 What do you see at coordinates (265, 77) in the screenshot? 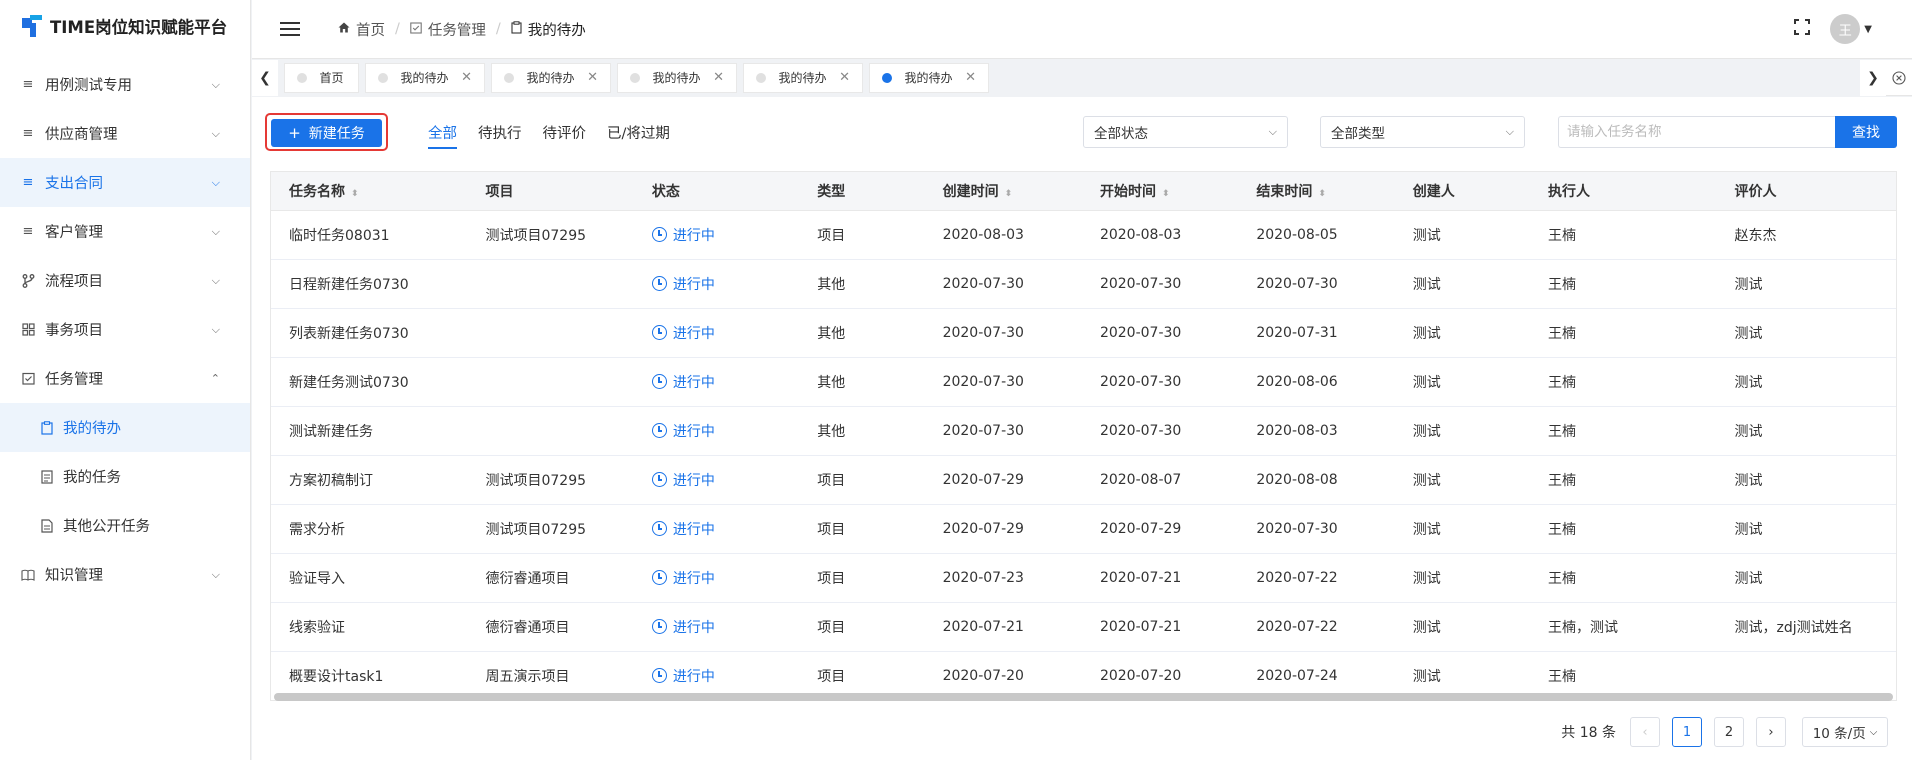
I see `tabs-scroll-left-icon: ❮` at bounding box center [265, 77].